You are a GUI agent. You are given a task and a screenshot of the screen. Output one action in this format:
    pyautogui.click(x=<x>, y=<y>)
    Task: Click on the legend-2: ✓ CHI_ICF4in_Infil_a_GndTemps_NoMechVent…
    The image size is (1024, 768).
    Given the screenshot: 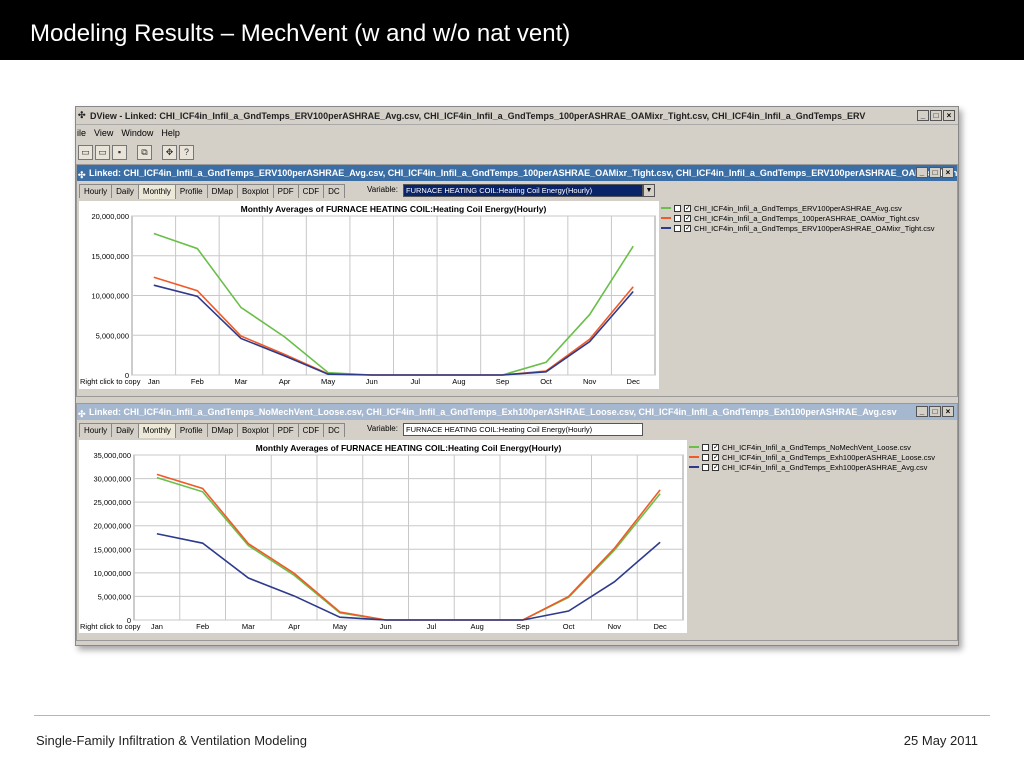 What is the action you would take?
    pyautogui.click(x=812, y=457)
    